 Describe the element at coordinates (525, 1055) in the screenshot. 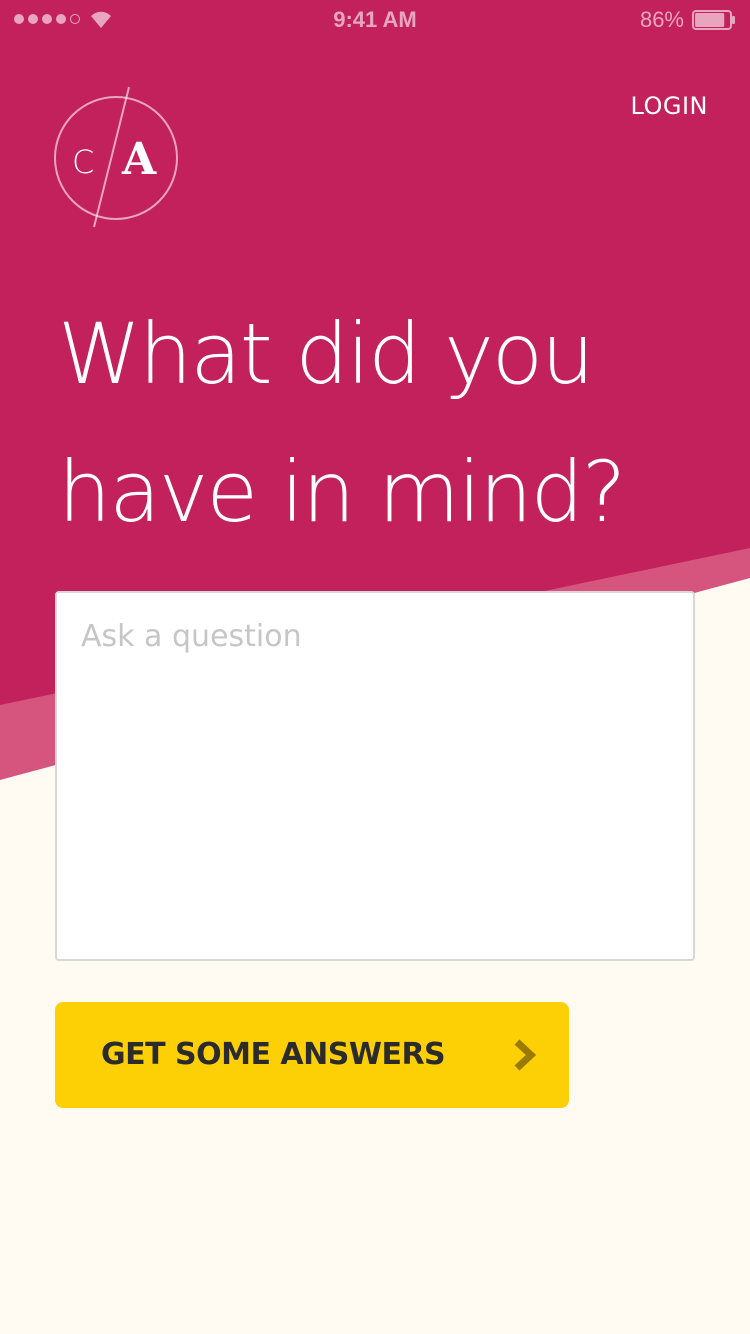

I see `chevron-right-icon` at that location.